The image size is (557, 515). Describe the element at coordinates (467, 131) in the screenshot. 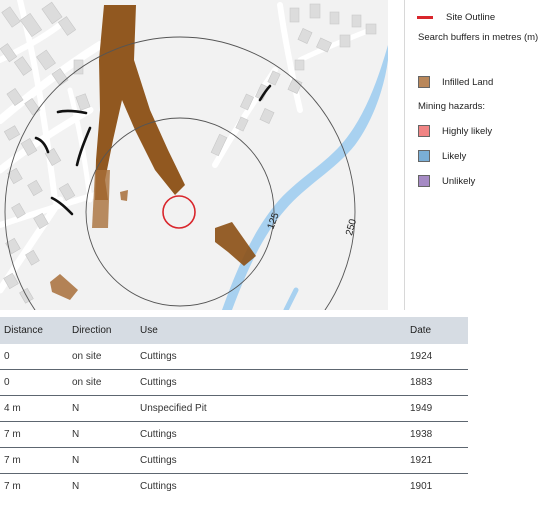

I see `highly-likely-label: Highly likely` at that location.